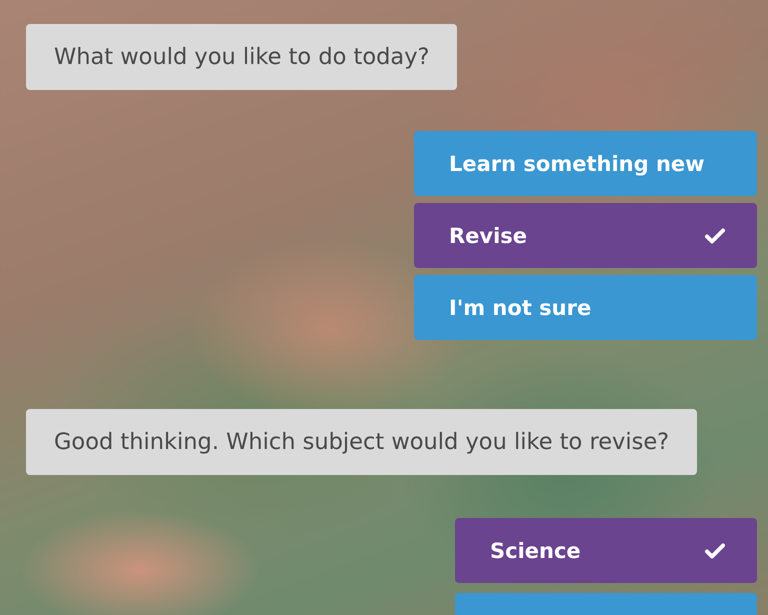  I want to click on choice-button: Revise, so click(585, 235).